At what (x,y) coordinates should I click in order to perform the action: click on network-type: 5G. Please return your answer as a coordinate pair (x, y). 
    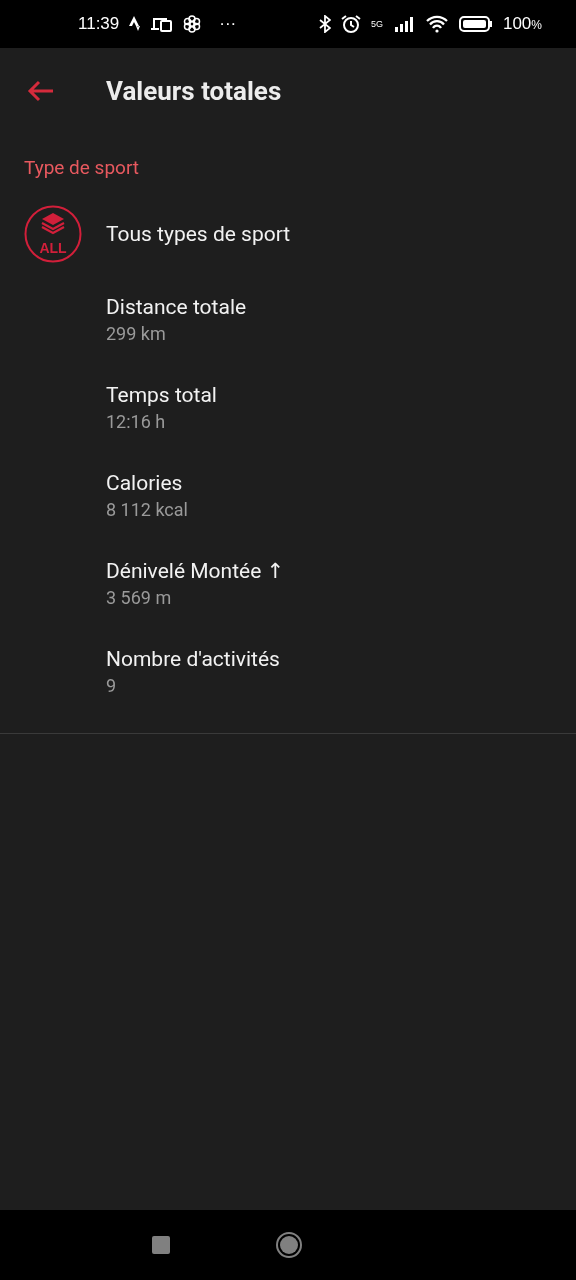
    Looking at the image, I should click on (376, 24).